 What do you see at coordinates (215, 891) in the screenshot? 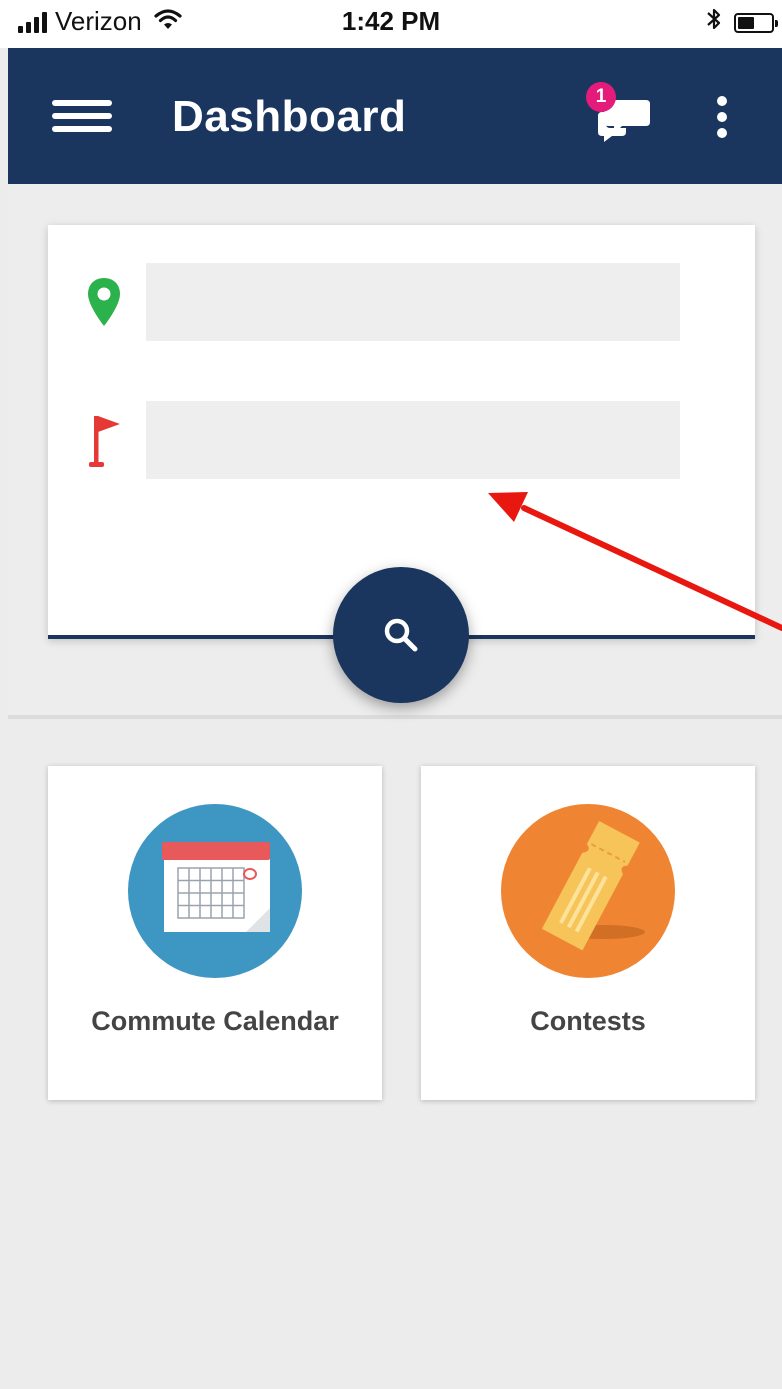
I see `calendar-icon` at bounding box center [215, 891].